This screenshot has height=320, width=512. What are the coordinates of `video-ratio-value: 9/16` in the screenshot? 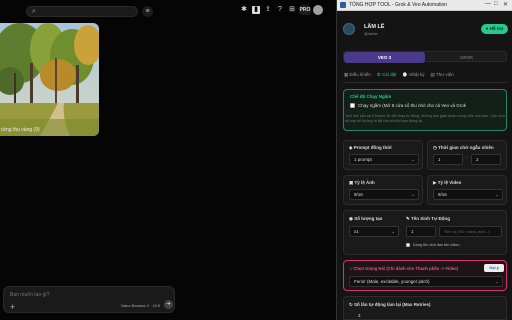 It's located at (442, 194).